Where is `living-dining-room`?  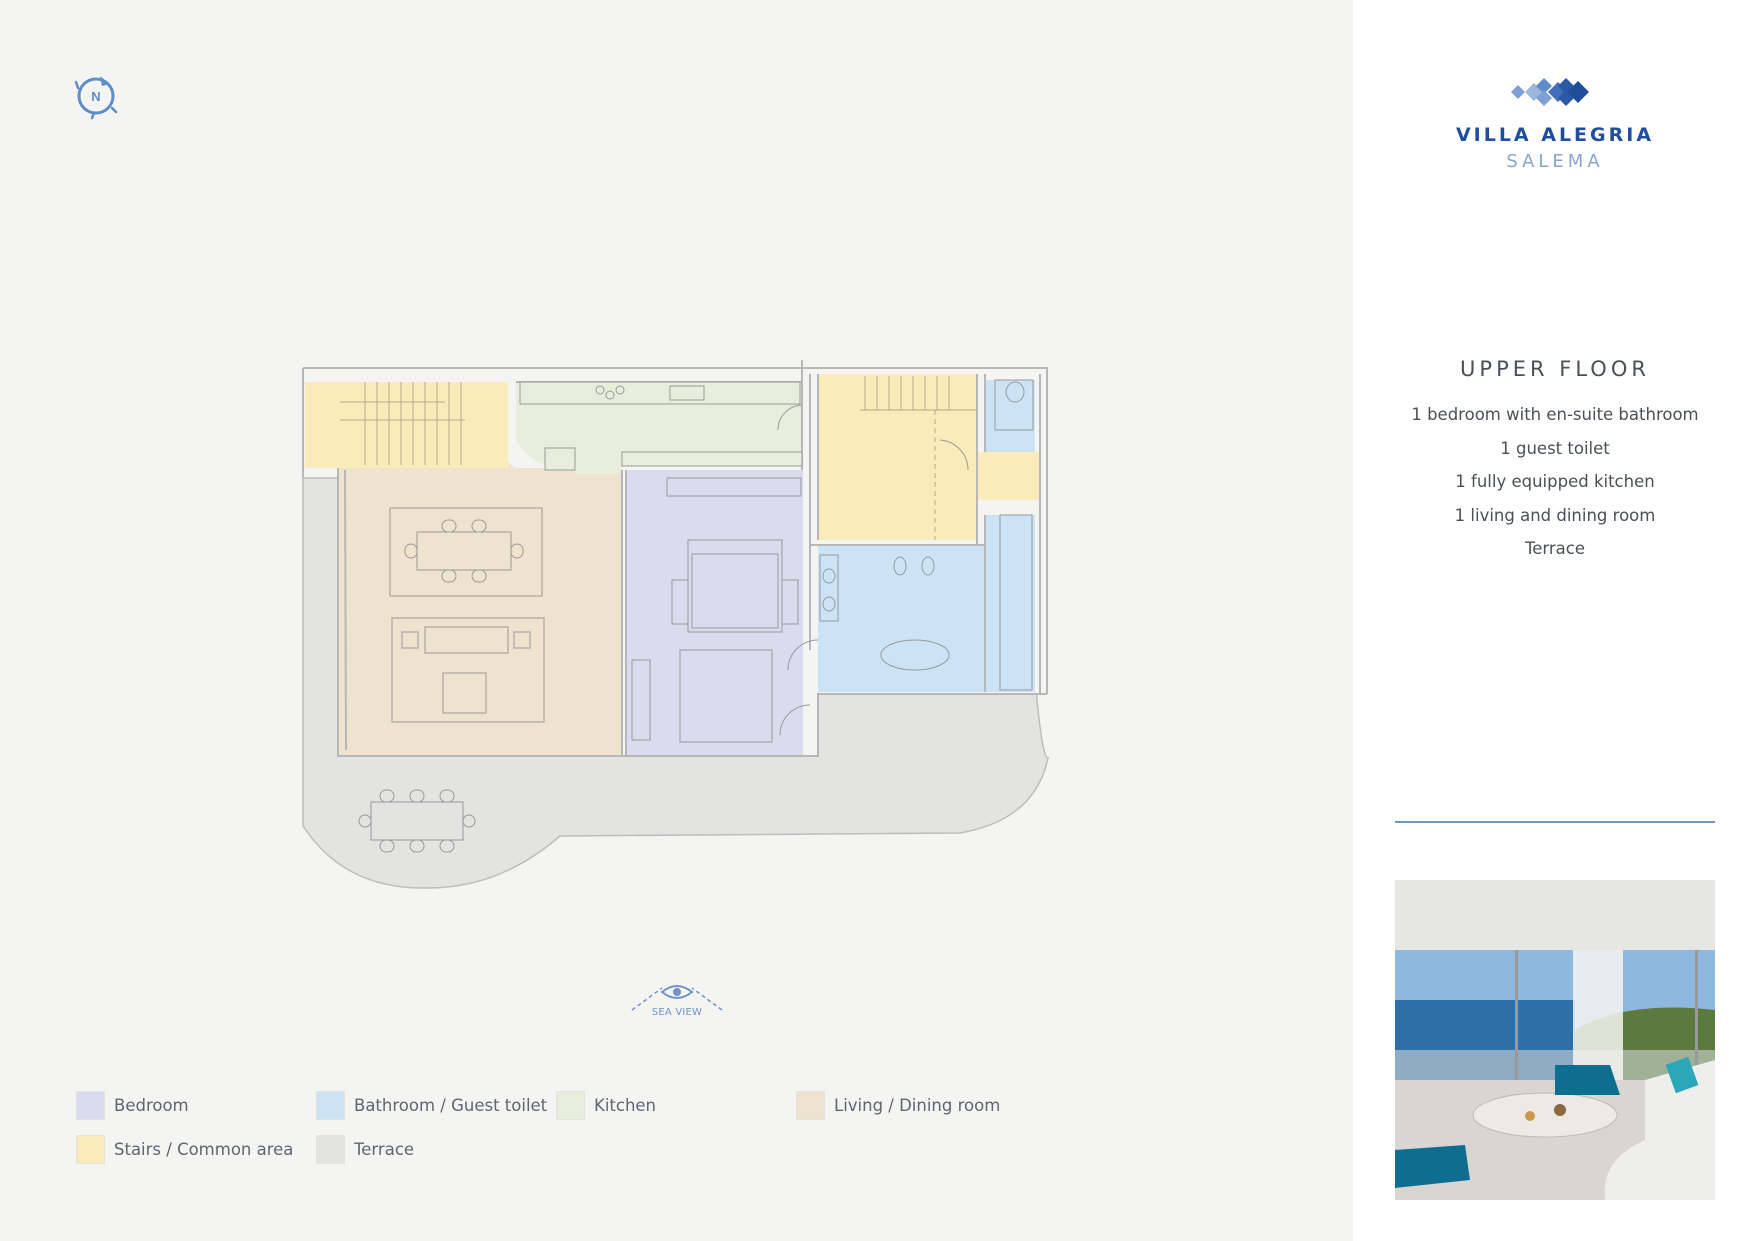
living-dining-room is located at coordinates (480, 609).